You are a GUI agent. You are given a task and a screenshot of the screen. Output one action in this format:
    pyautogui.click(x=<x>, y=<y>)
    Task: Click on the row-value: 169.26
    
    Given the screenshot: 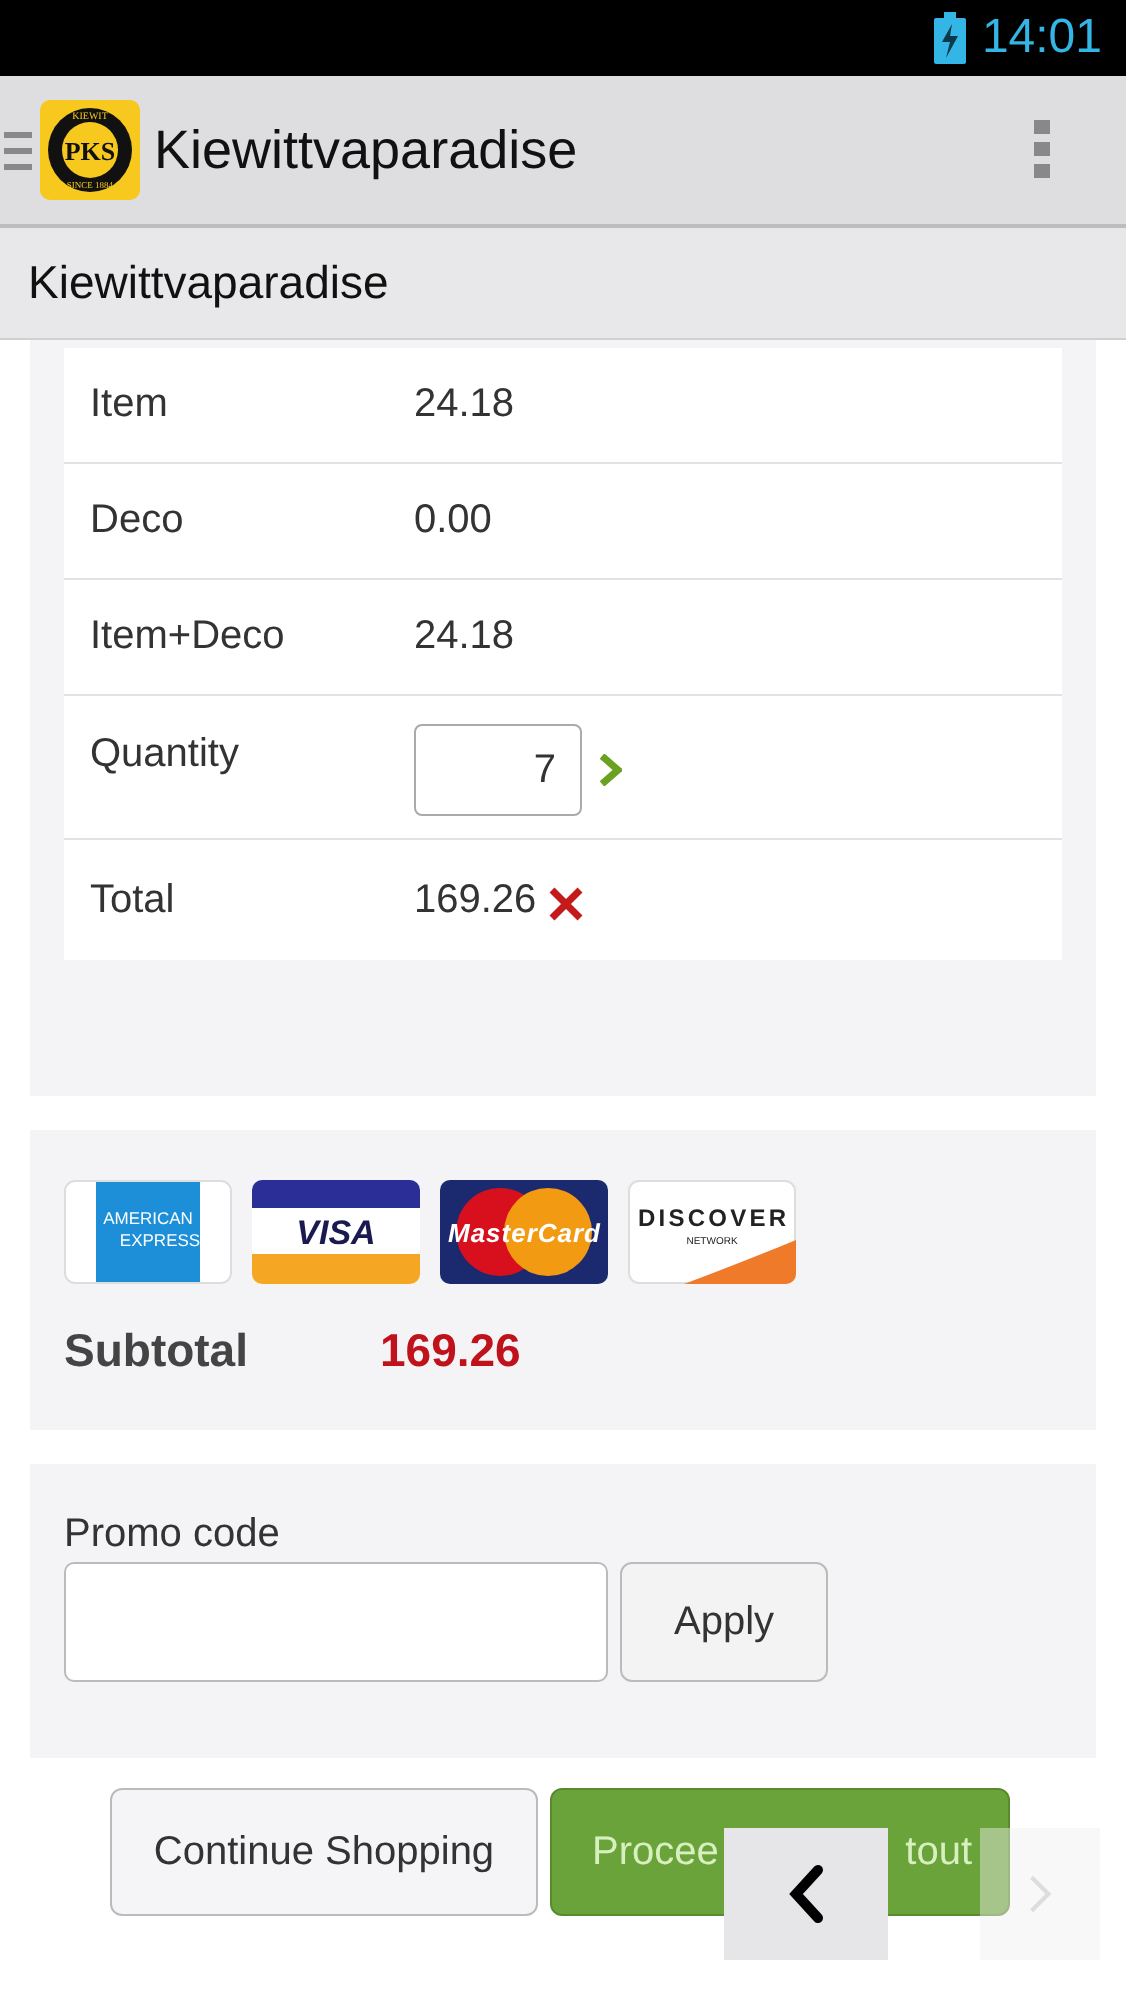 What is the action you would take?
    pyautogui.click(x=475, y=900)
    